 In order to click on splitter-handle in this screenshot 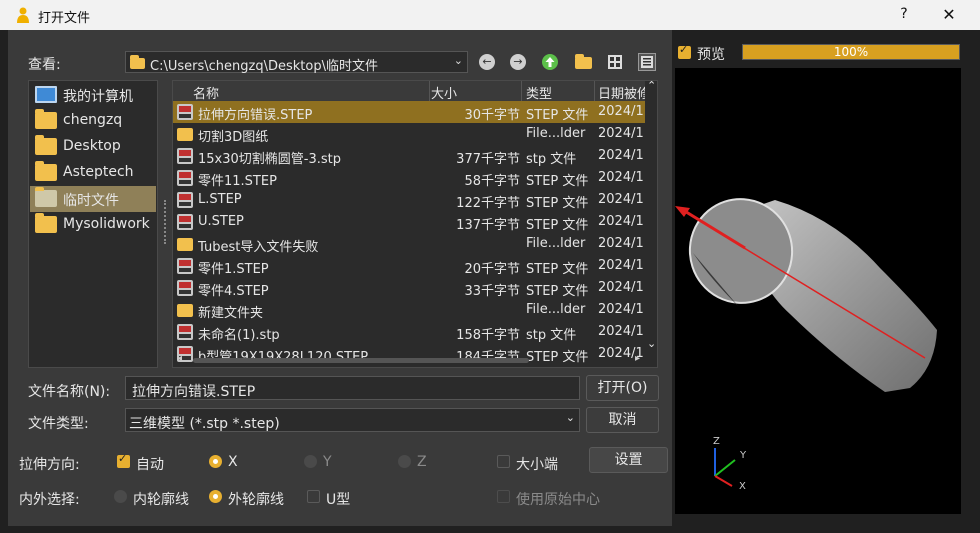, I will do `click(165, 222)`.